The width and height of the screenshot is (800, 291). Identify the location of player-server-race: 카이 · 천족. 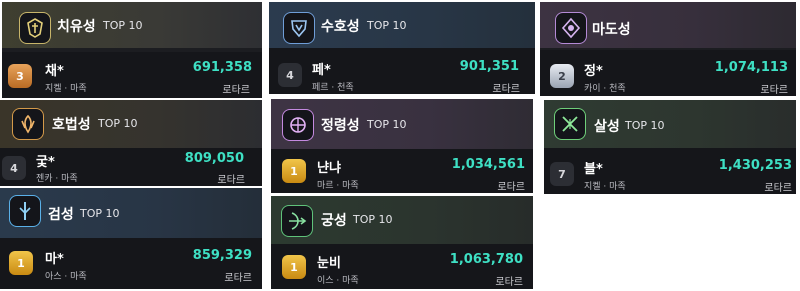
(605, 89).